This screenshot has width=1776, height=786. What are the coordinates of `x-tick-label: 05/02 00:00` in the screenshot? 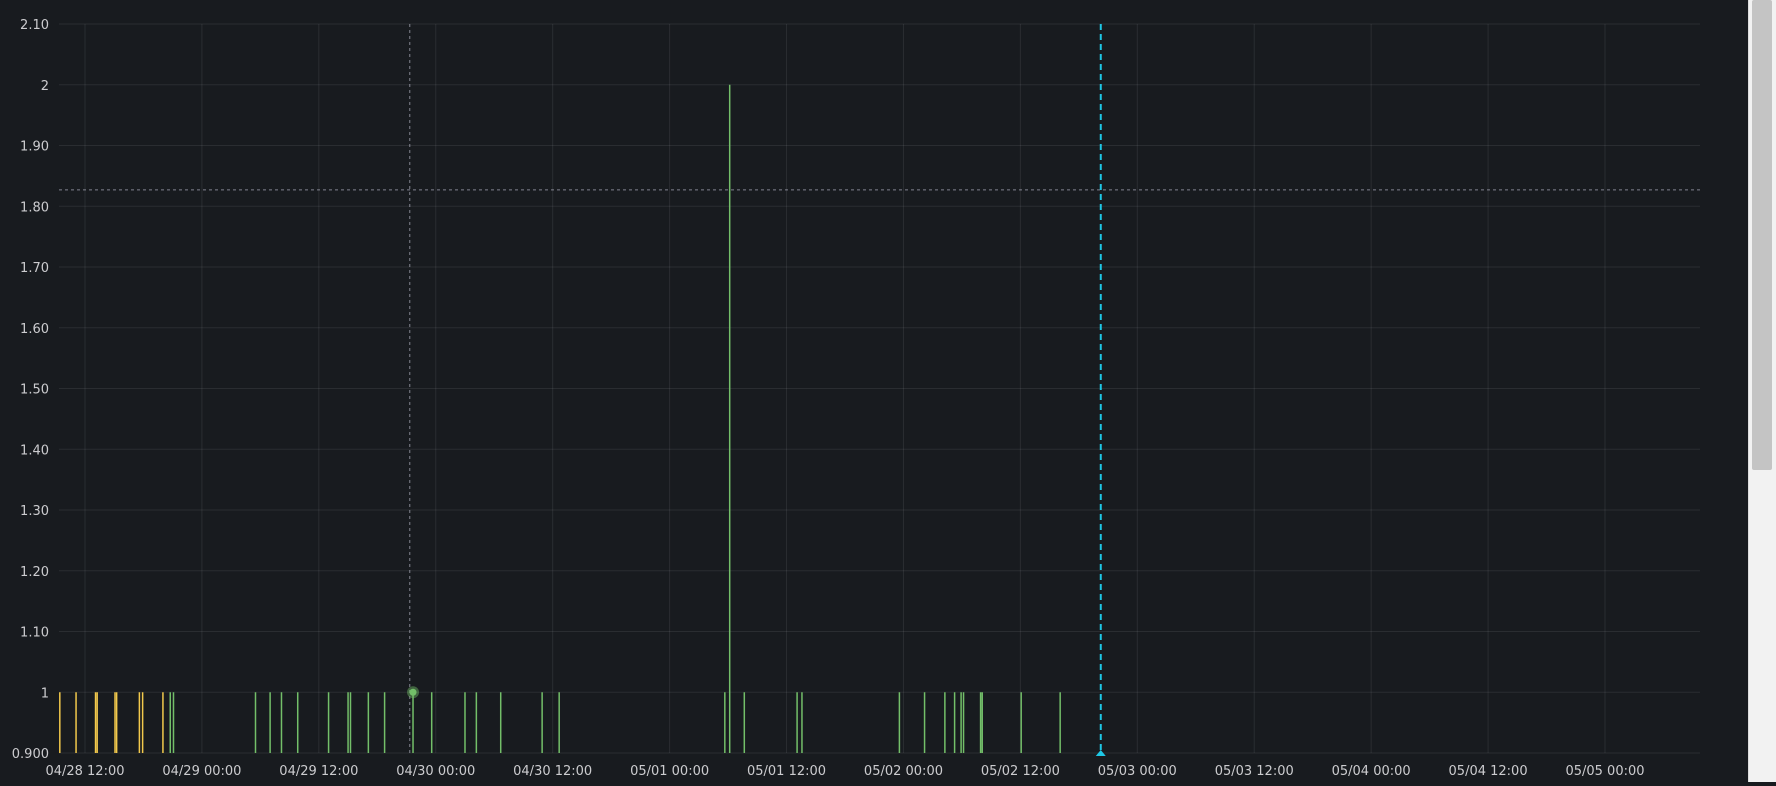 It's located at (903, 771).